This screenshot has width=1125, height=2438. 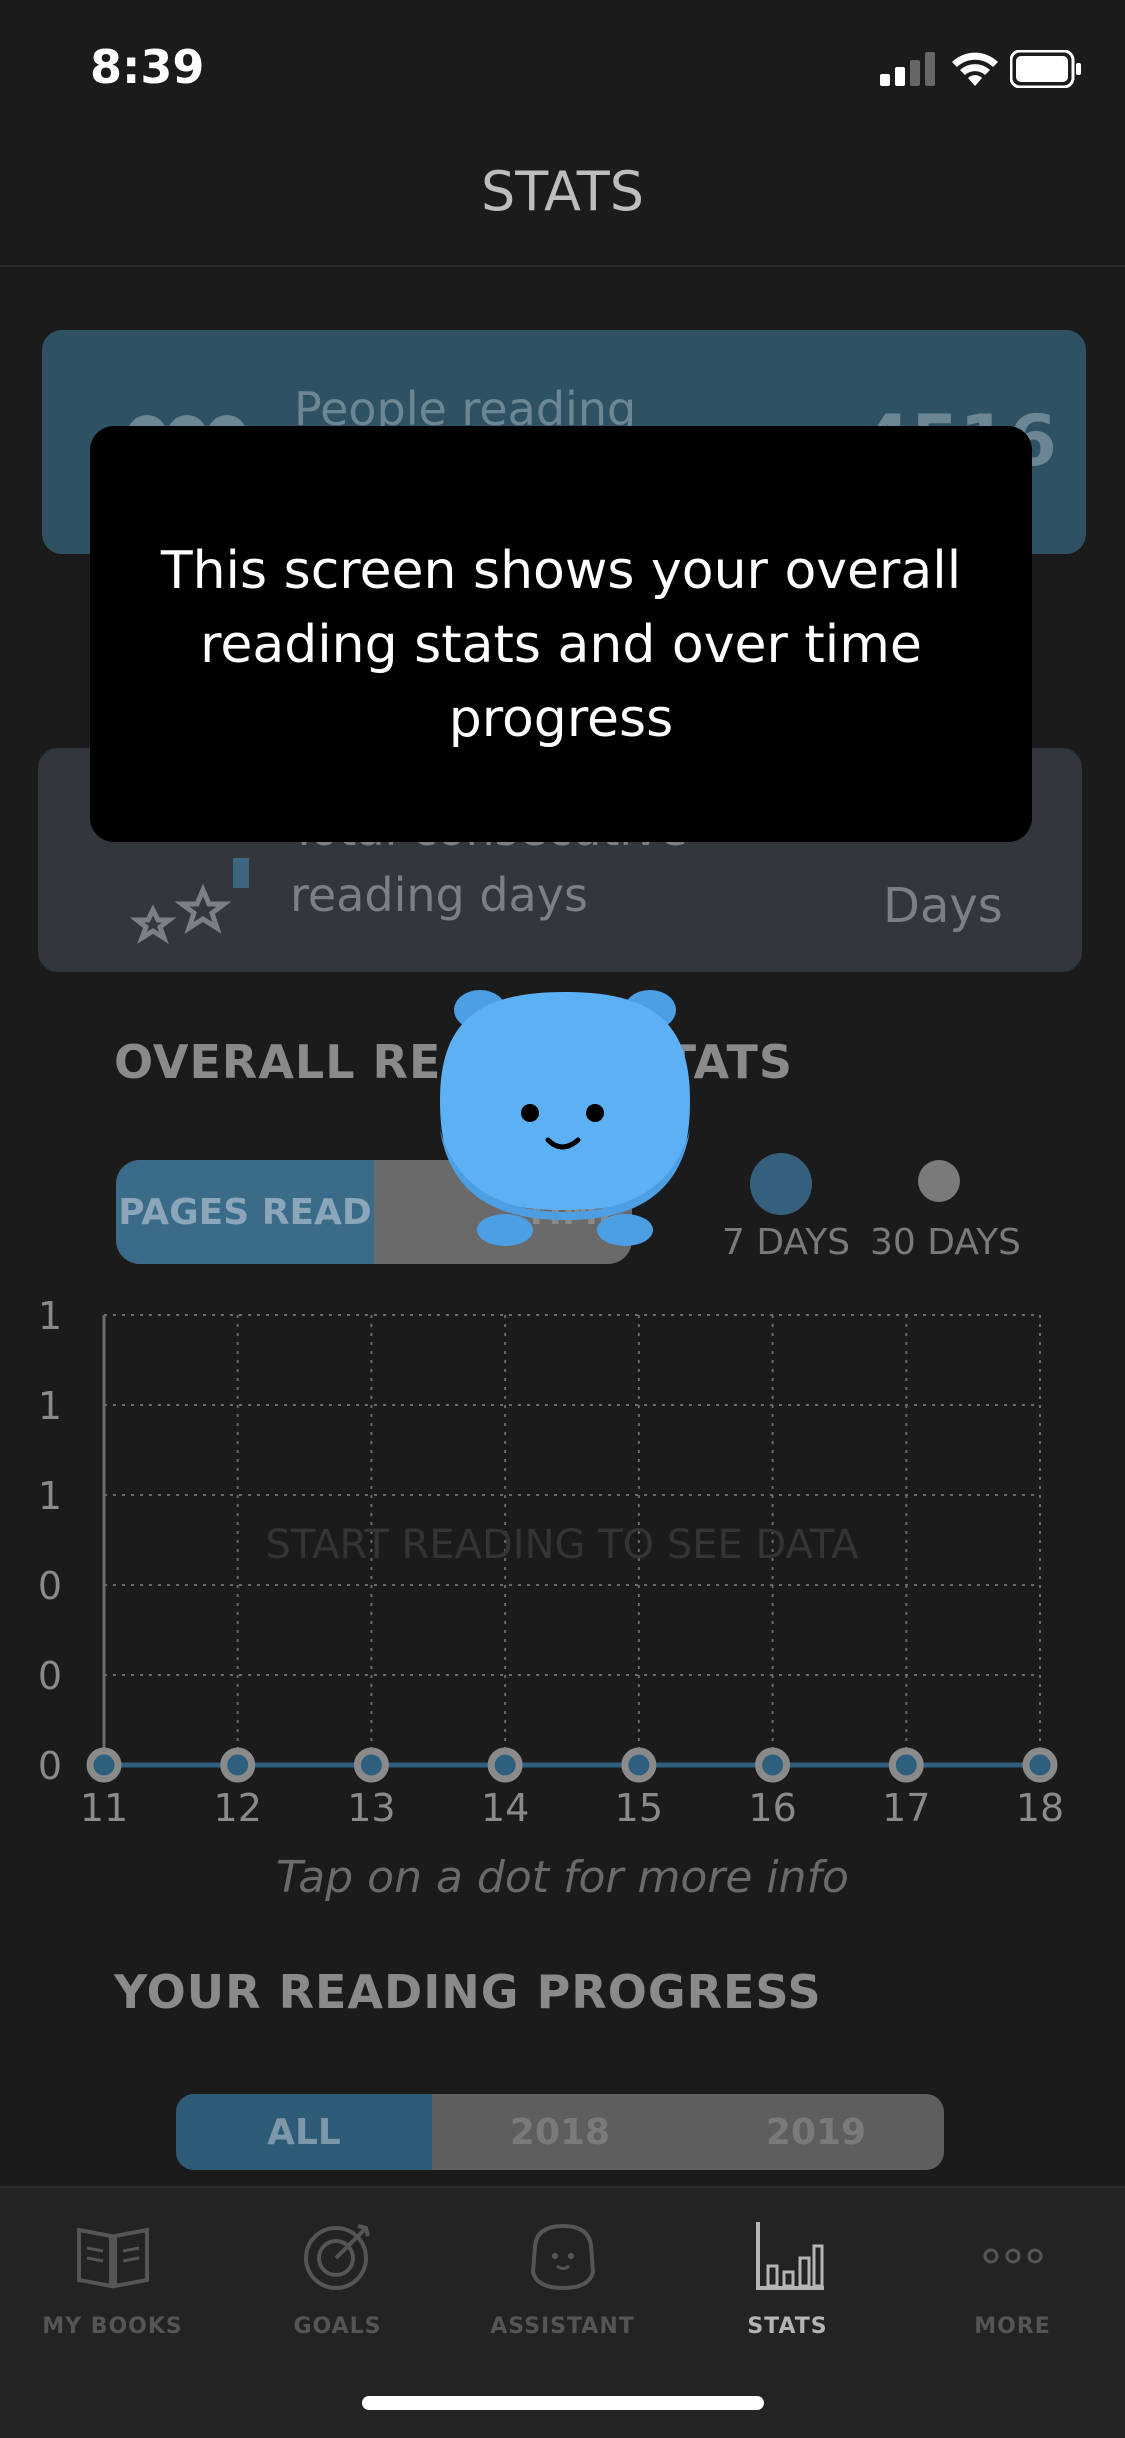 I want to click on range-30-days-radio, so click(x=939, y=1181).